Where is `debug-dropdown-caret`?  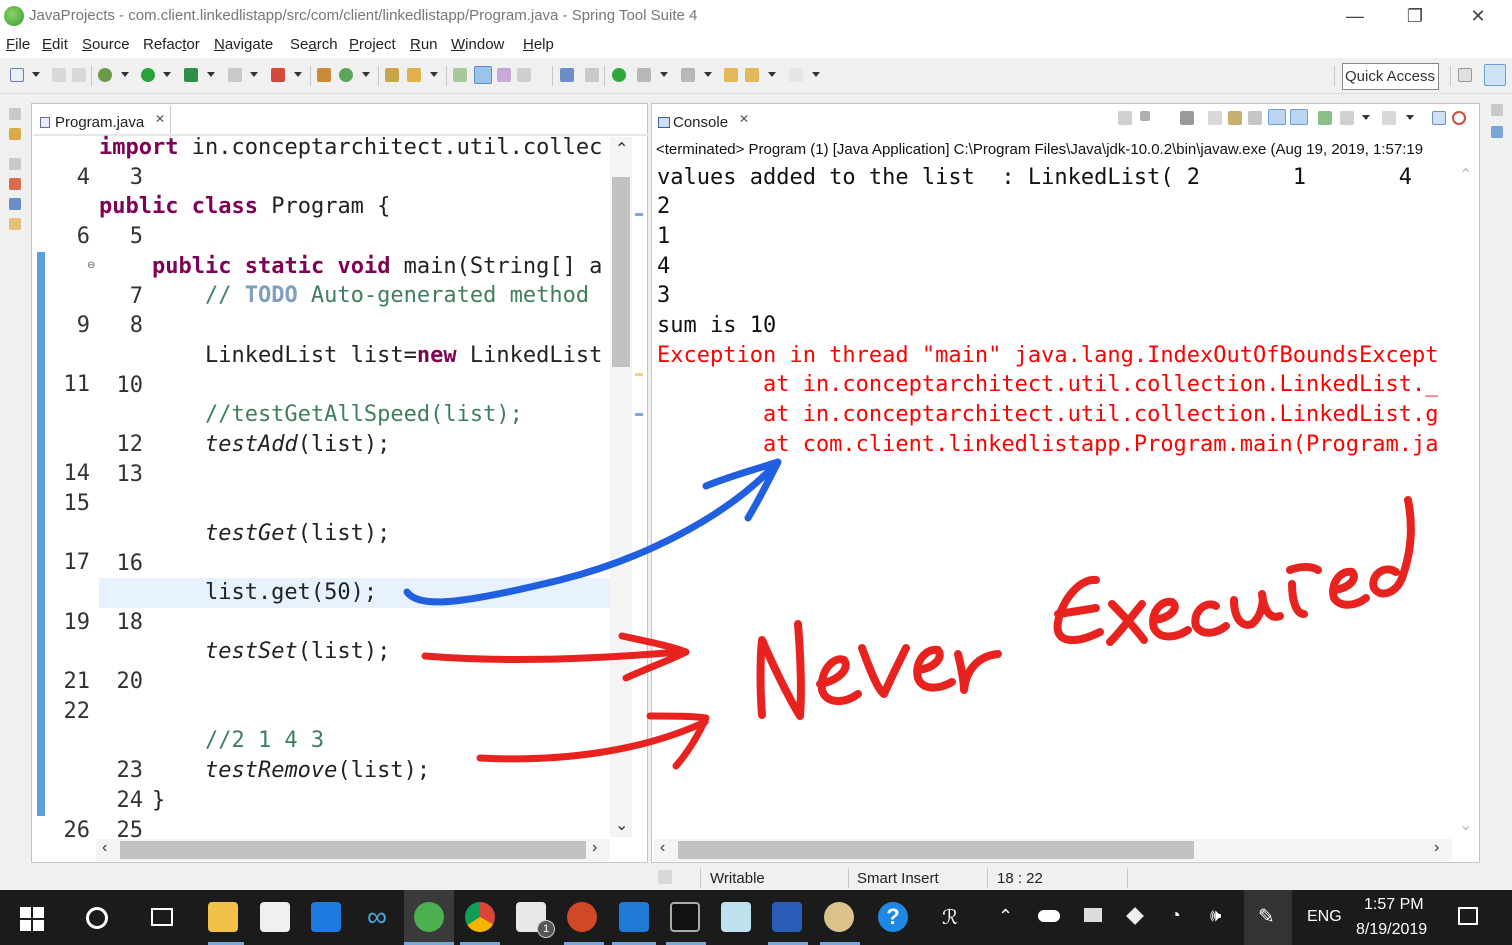
debug-dropdown-caret is located at coordinates (125, 74).